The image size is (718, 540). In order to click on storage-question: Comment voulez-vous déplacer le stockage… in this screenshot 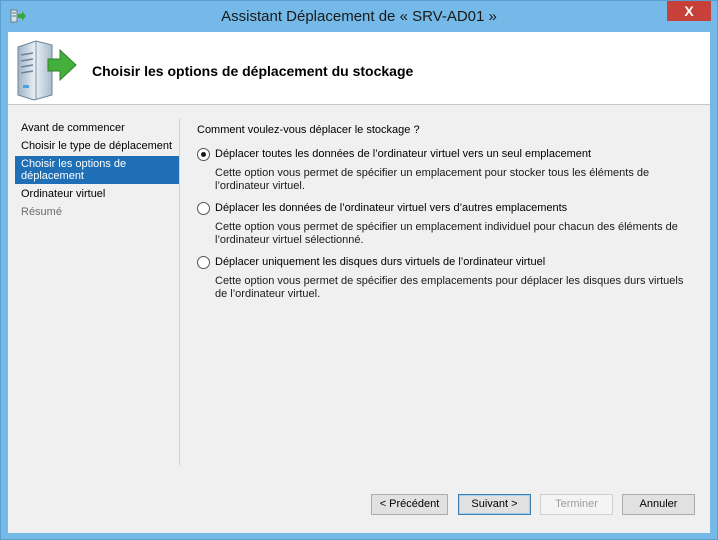, I will do `click(308, 130)`.